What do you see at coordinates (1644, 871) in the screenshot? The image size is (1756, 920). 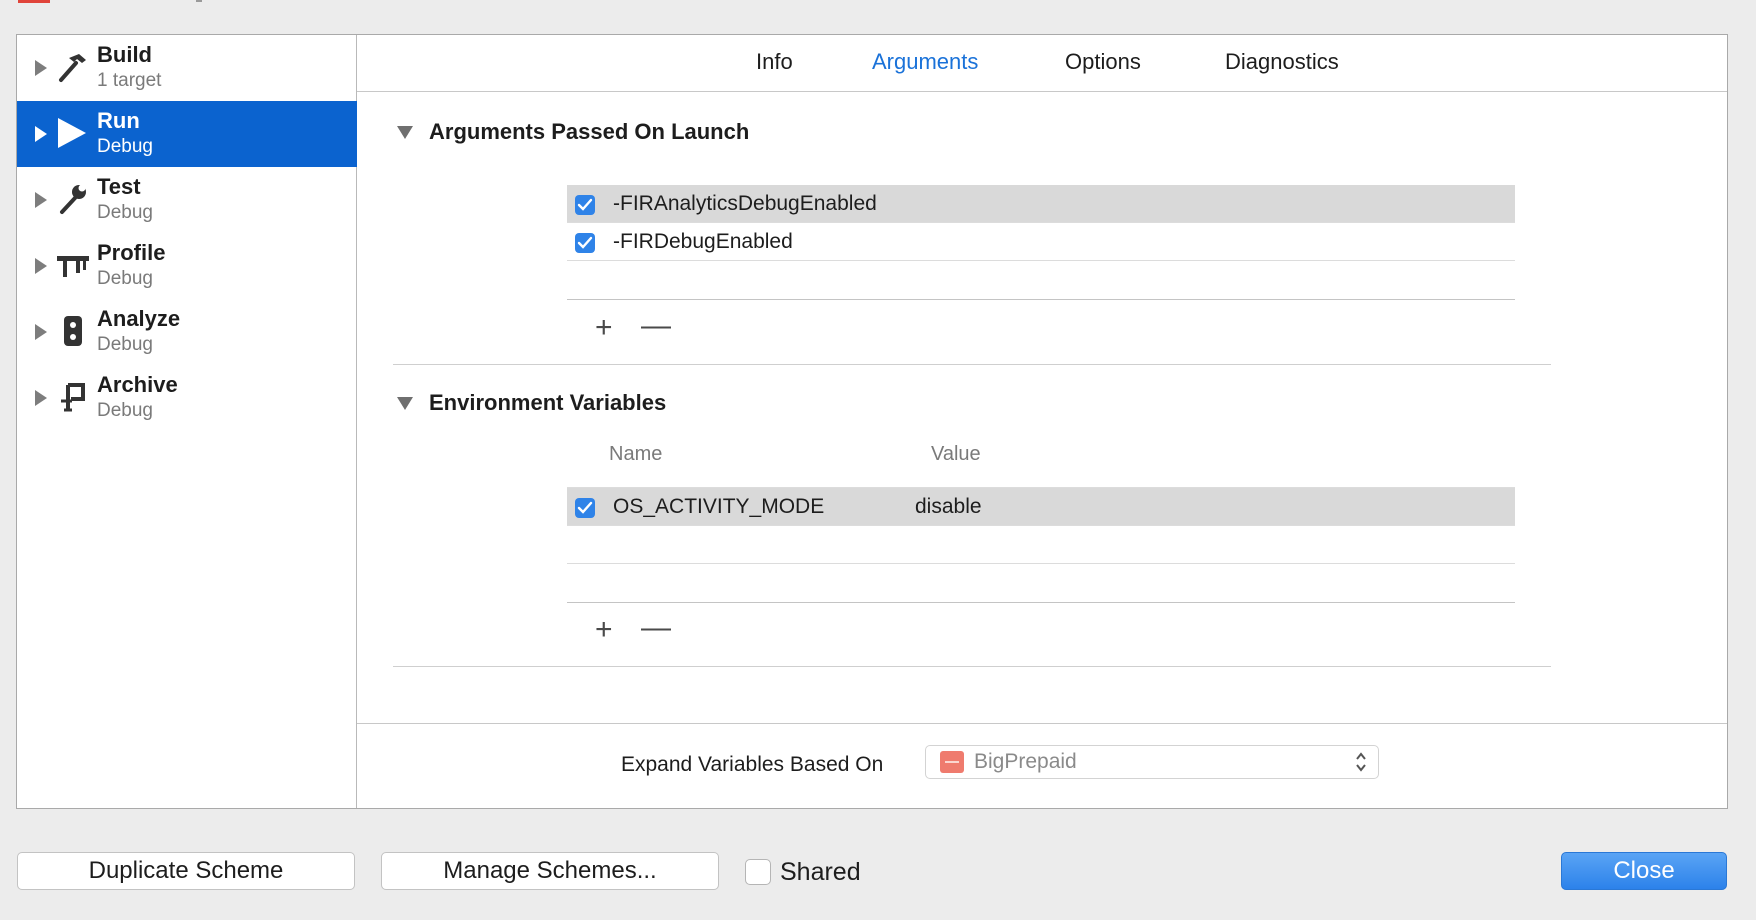 I see `close-button: Close` at bounding box center [1644, 871].